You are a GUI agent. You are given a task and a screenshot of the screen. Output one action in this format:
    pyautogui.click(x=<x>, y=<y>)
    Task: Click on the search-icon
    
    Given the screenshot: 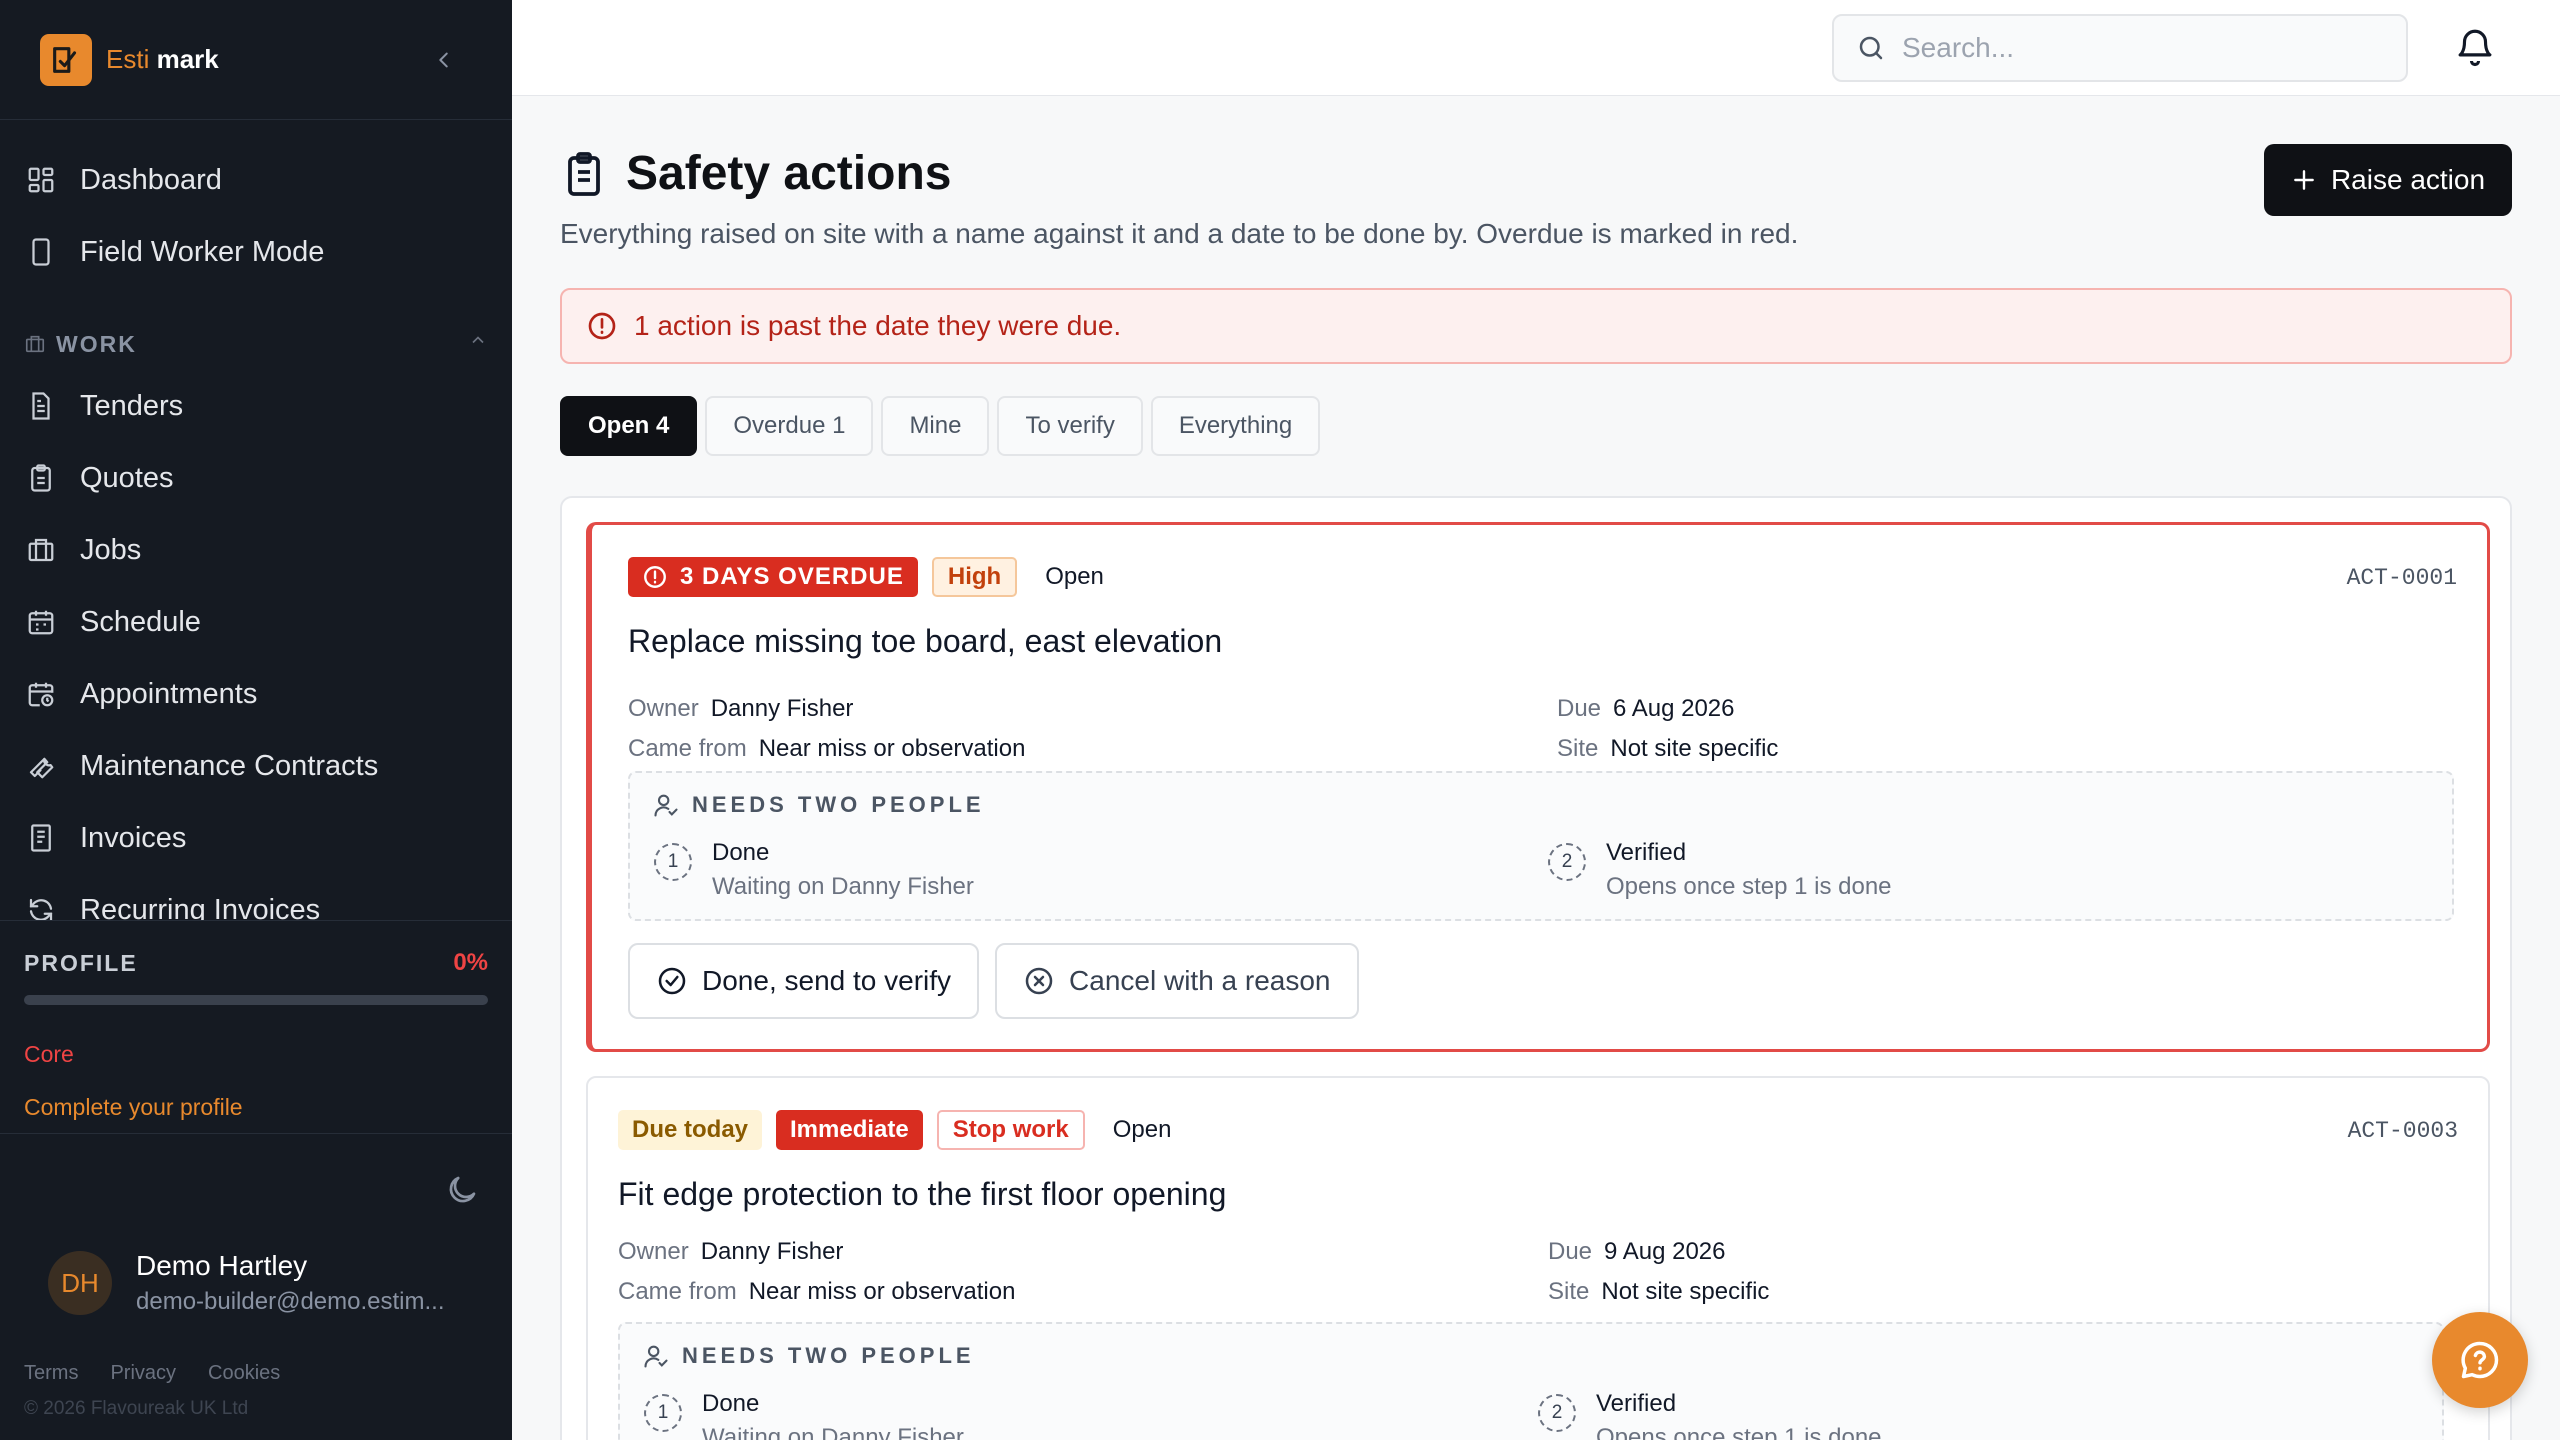 What is the action you would take?
    pyautogui.click(x=1871, y=48)
    